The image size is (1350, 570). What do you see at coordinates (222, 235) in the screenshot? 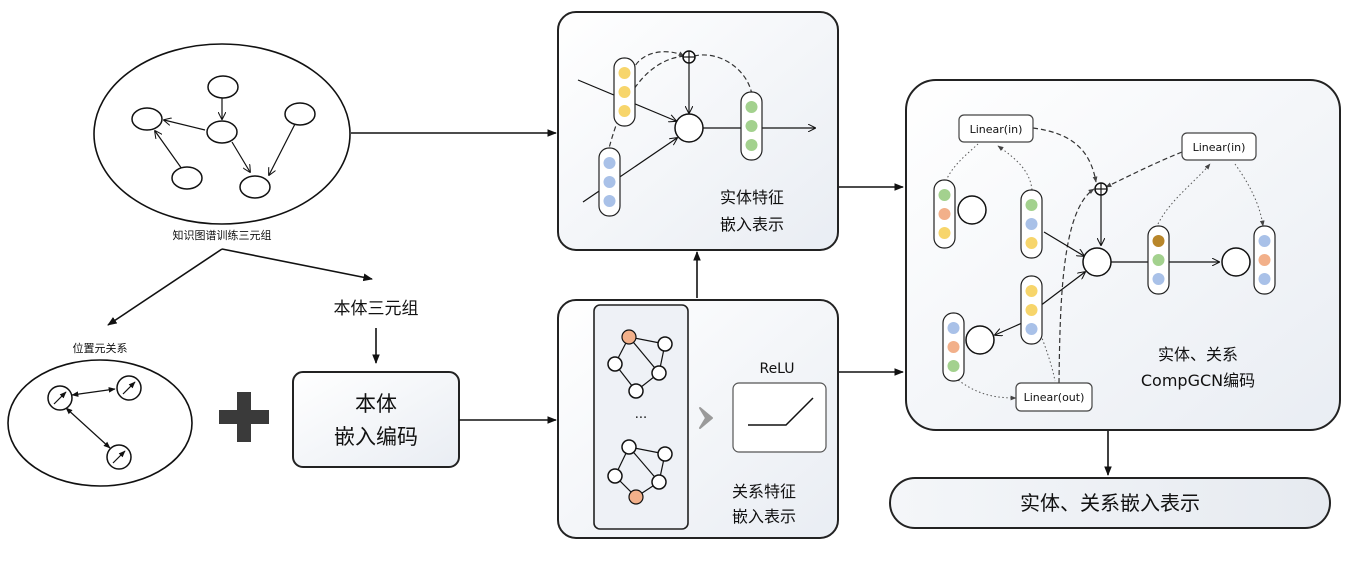
I see `kg-triples-label: 知识图谱训练三元组` at bounding box center [222, 235].